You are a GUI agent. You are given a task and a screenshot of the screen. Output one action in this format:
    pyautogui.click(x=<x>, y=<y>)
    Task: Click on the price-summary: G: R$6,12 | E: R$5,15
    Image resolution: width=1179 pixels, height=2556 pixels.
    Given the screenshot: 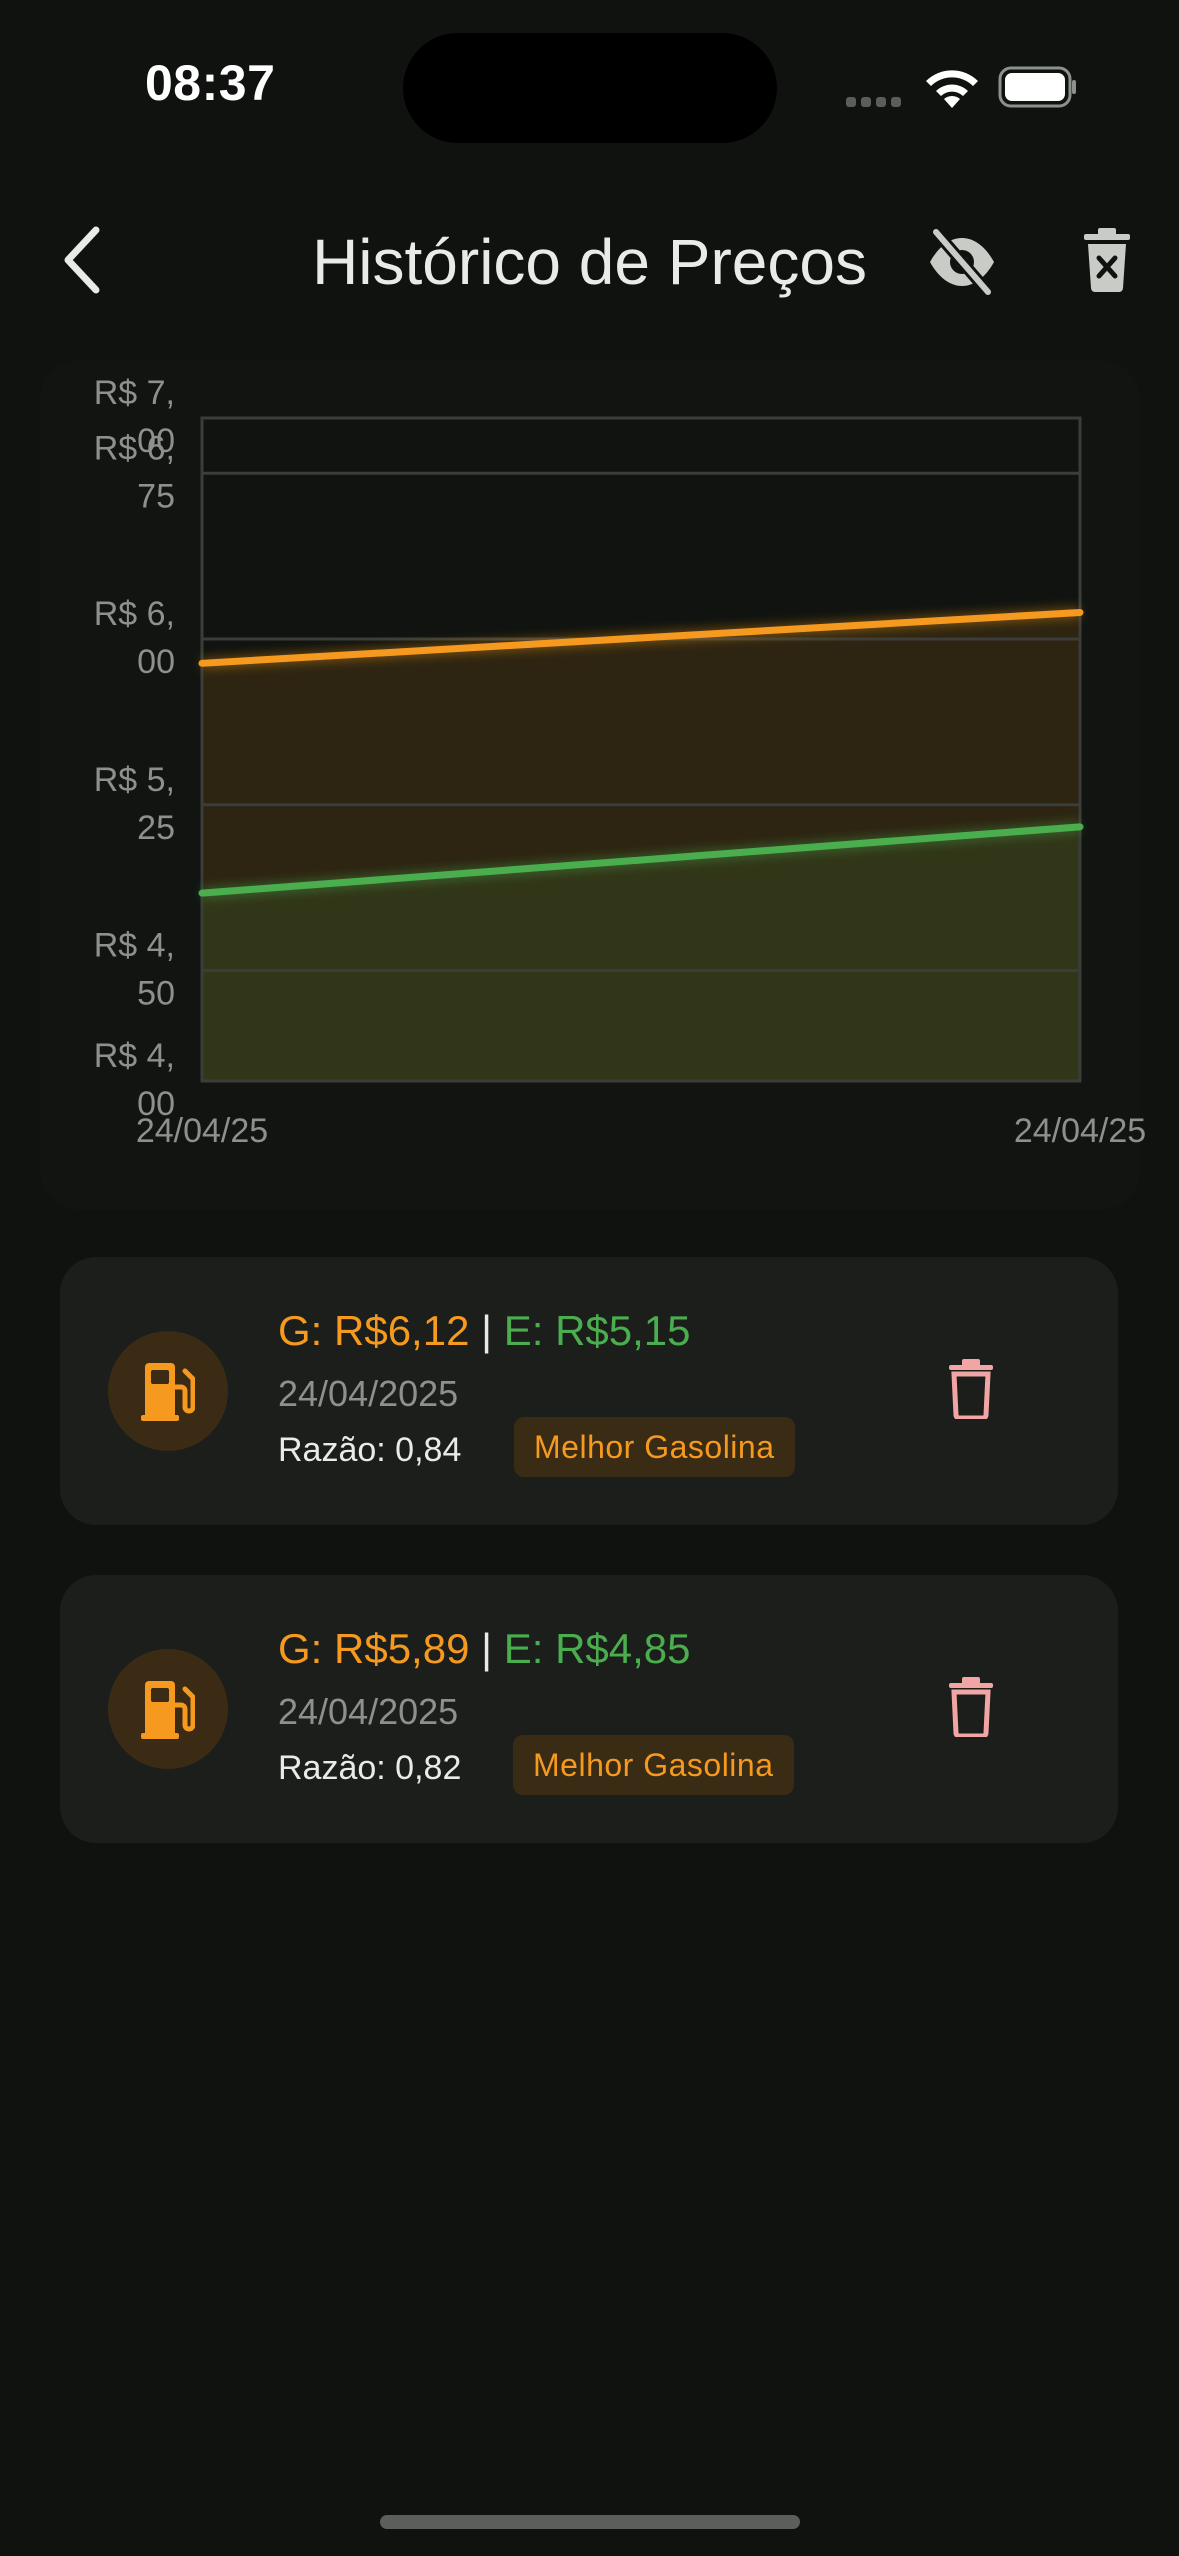 What is the action you would take?
    pyautogui.click(x=484, y=1331)
    